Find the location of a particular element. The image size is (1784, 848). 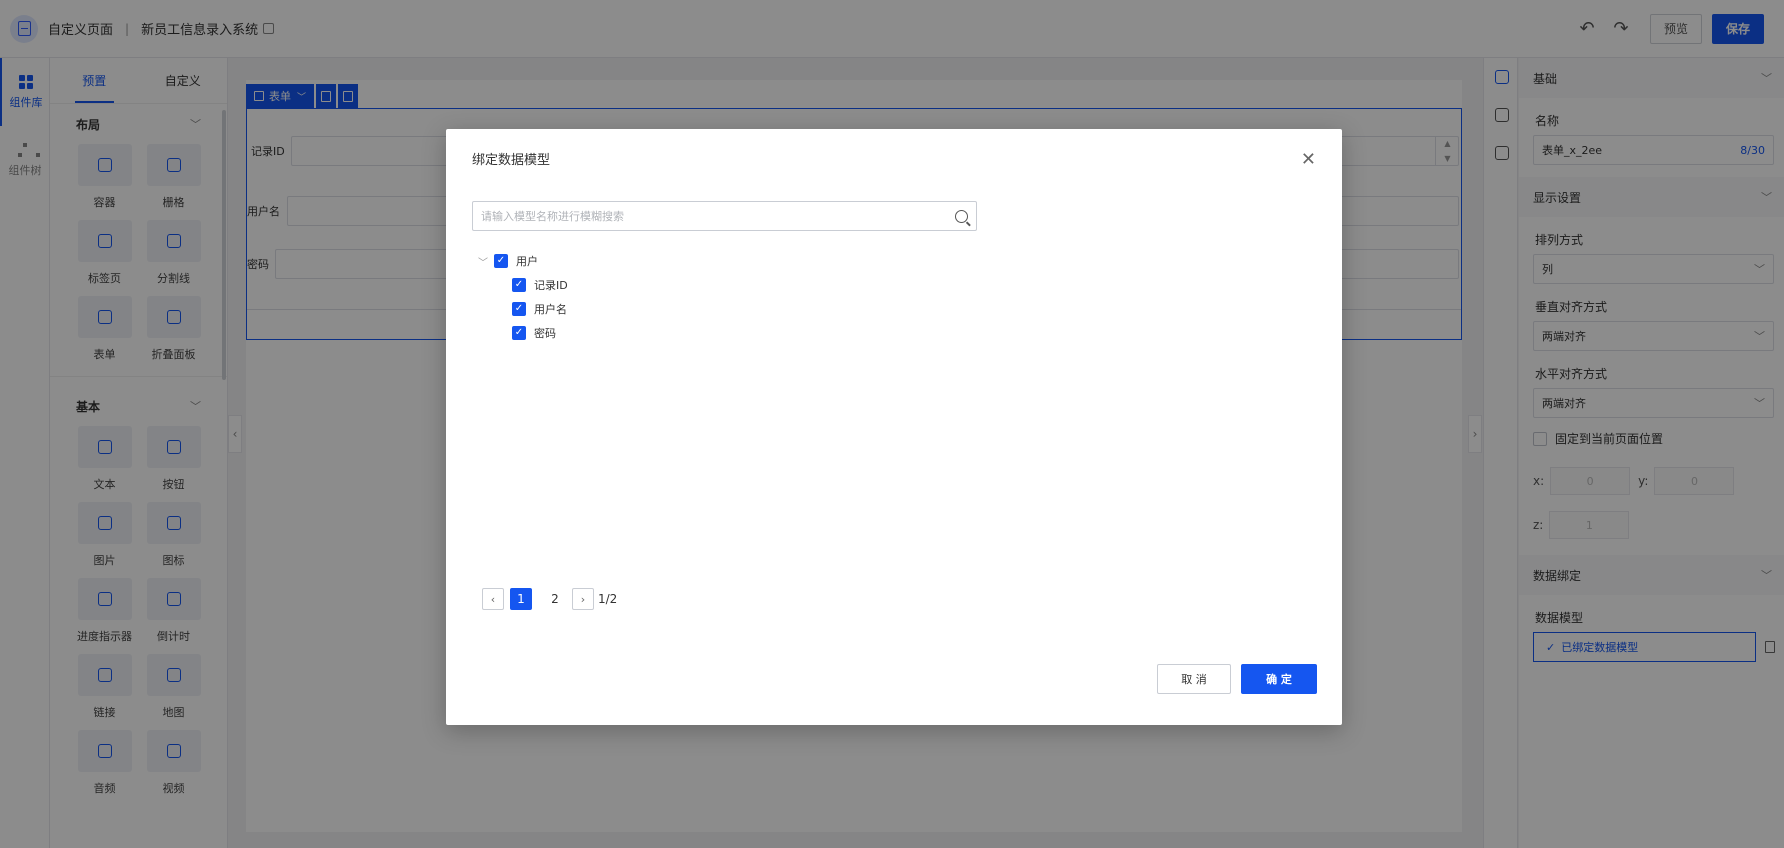

tree-node-label: 用户 is located at coordinates (527, 261).